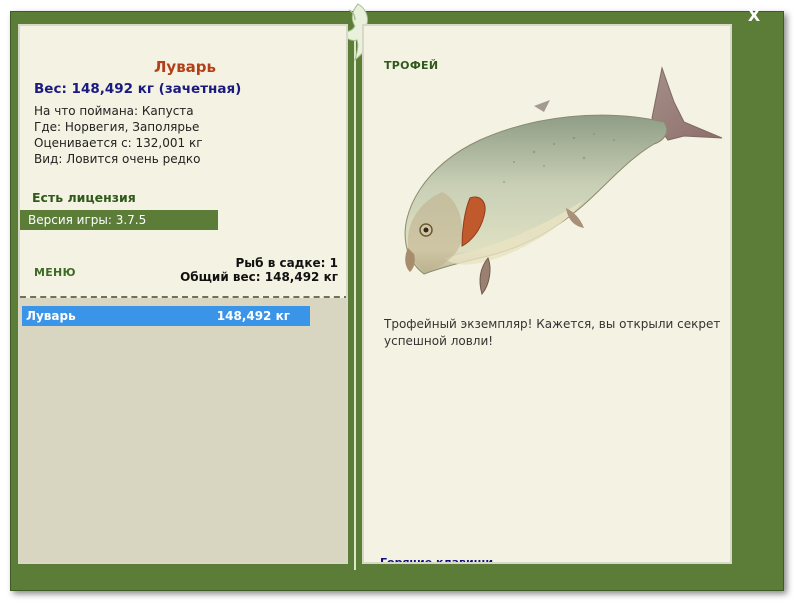 This screenshot has width=800, height=608. What do you see at coordinates (119, 220) in the screenshot?
I see `version-bar: Версия игры: 3.7.5` at bounding box center [119, 220].